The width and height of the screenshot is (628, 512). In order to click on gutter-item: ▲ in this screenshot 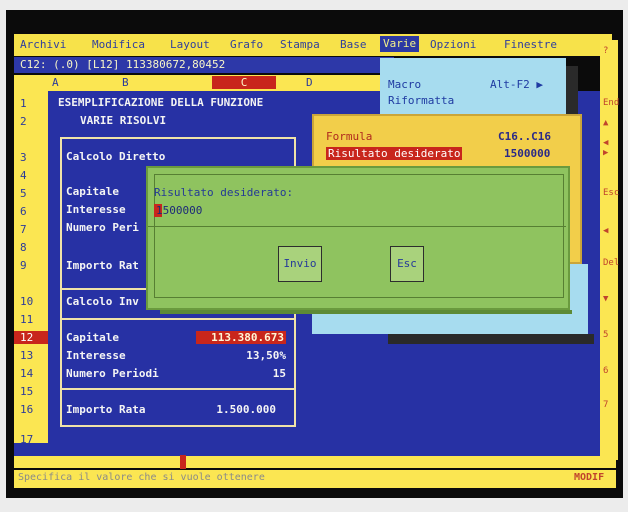, I will do `click(605, 123)`.